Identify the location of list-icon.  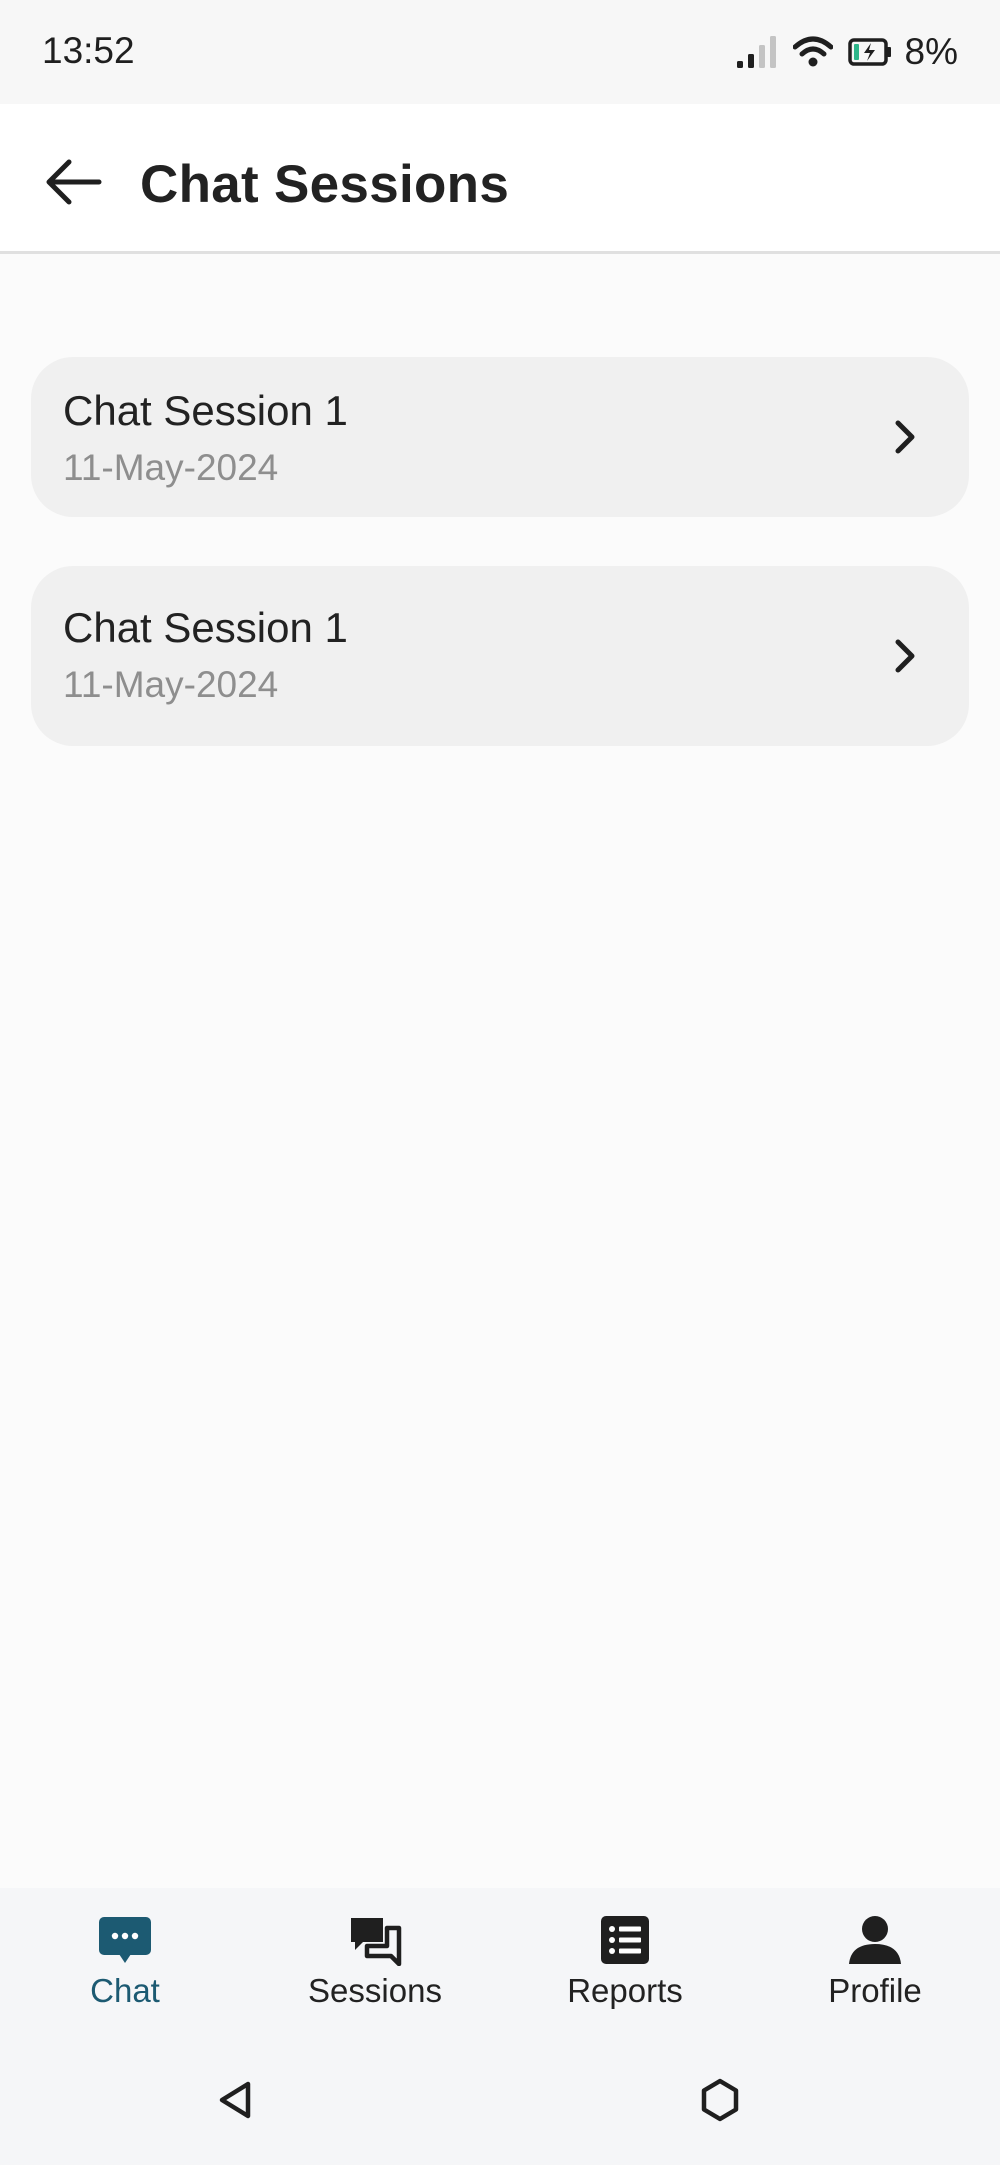
(625, 1940).